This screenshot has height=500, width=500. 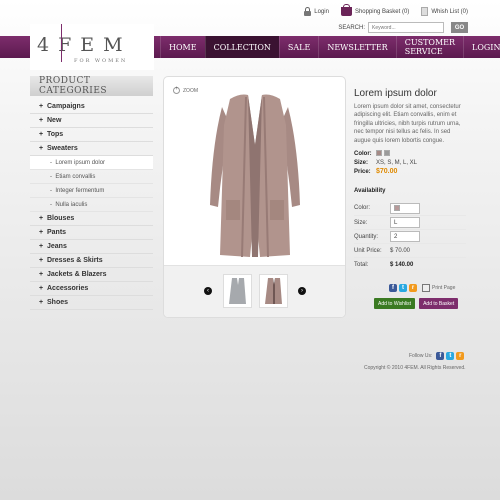 I want to click on thumbnail-grey, so click(x=237, y=291).